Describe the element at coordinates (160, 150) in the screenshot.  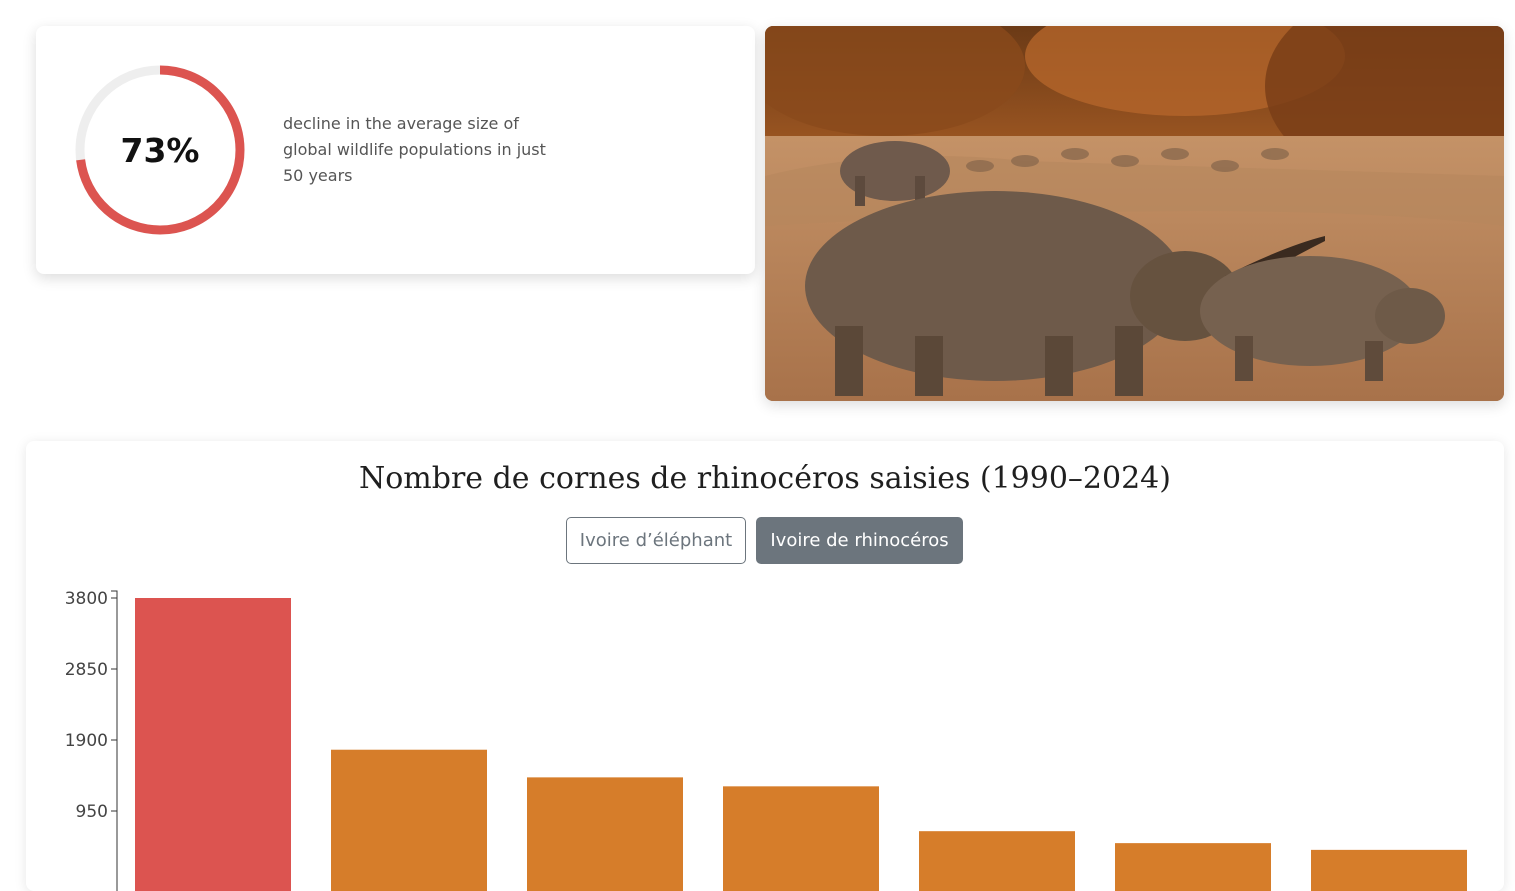
I see `stat-value: 73%` at that location.